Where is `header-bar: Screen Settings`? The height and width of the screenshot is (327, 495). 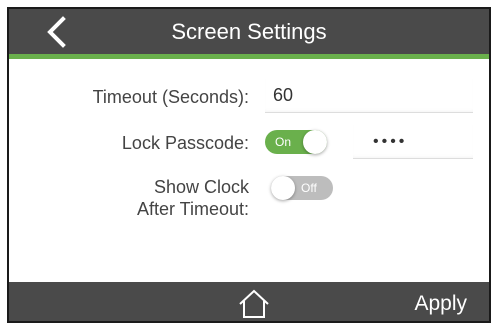 header-bar: Screen Settings is located at coordinates (249, 31).